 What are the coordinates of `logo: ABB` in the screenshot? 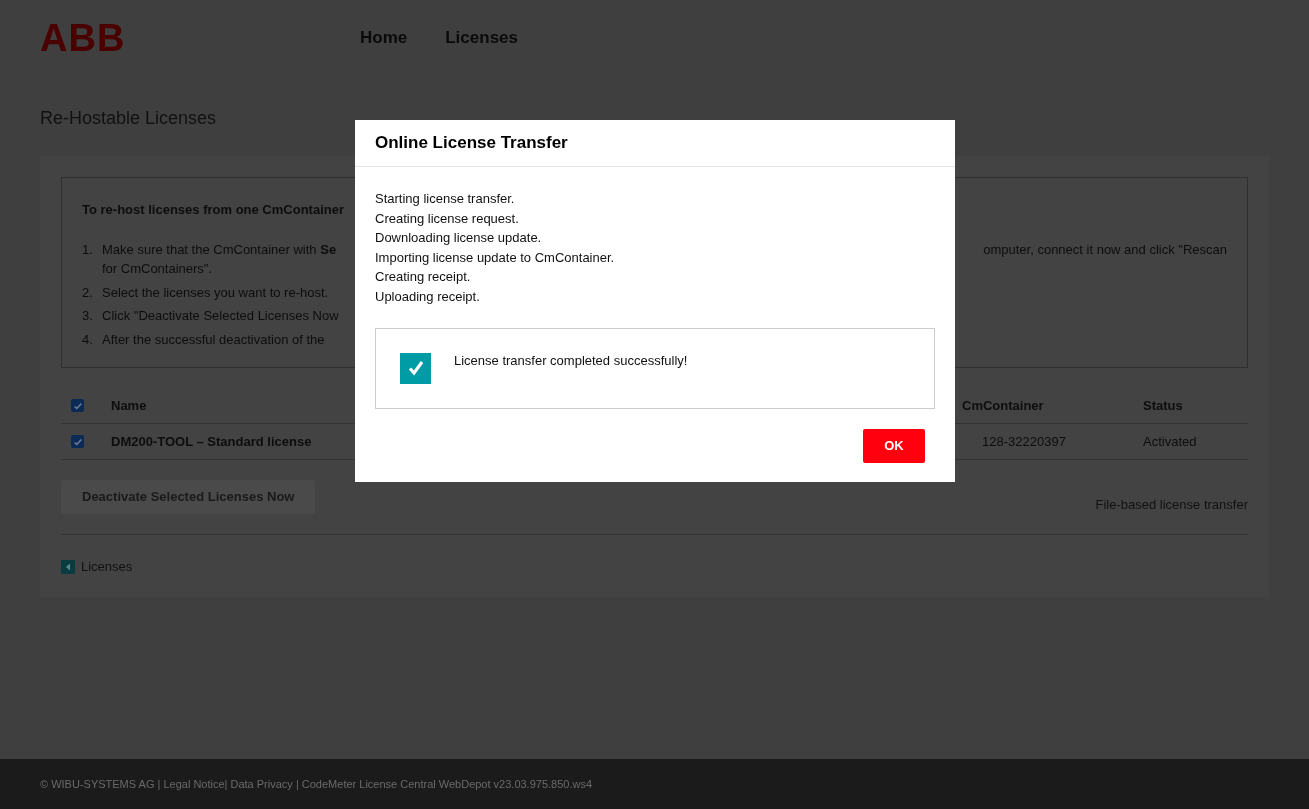 It's located at (83, 37).